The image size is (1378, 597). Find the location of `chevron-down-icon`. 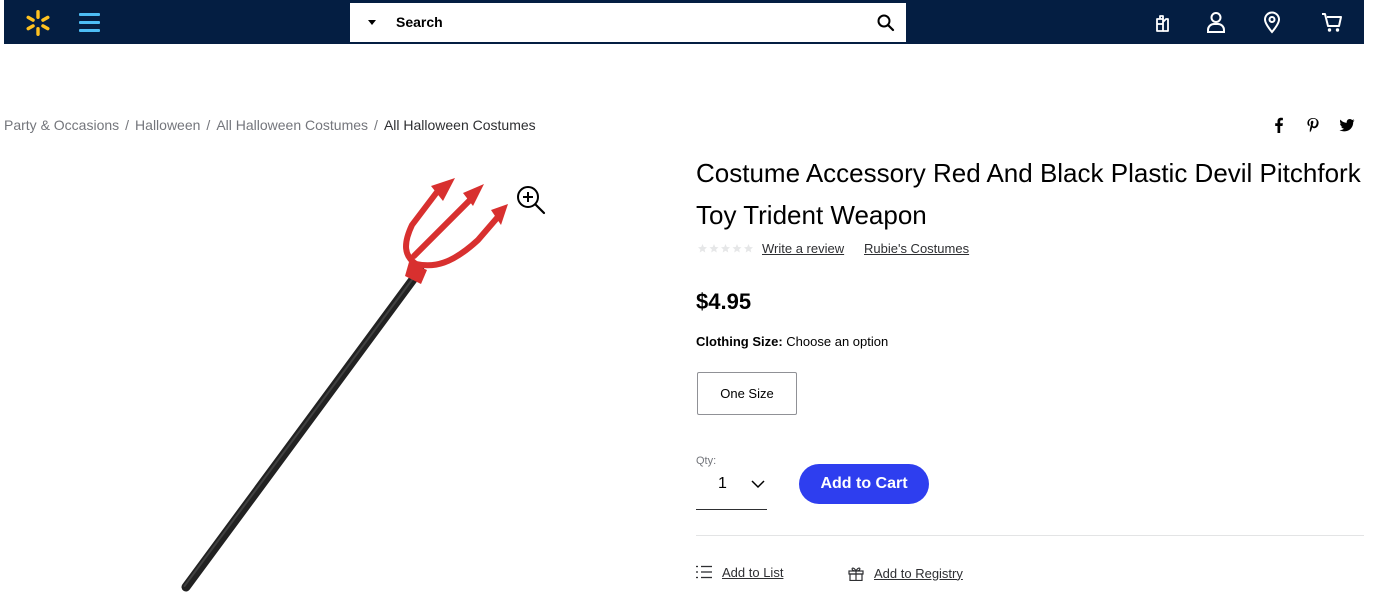

chevron-down-icon is located at coordinates (758, 484).